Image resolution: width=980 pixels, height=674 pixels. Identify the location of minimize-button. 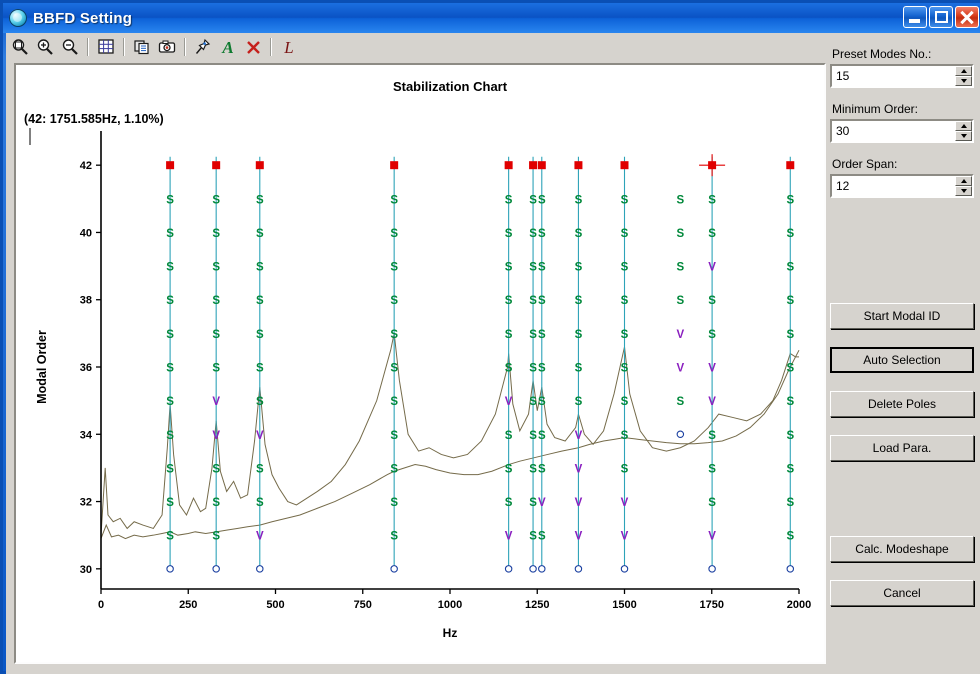
(915, 17).